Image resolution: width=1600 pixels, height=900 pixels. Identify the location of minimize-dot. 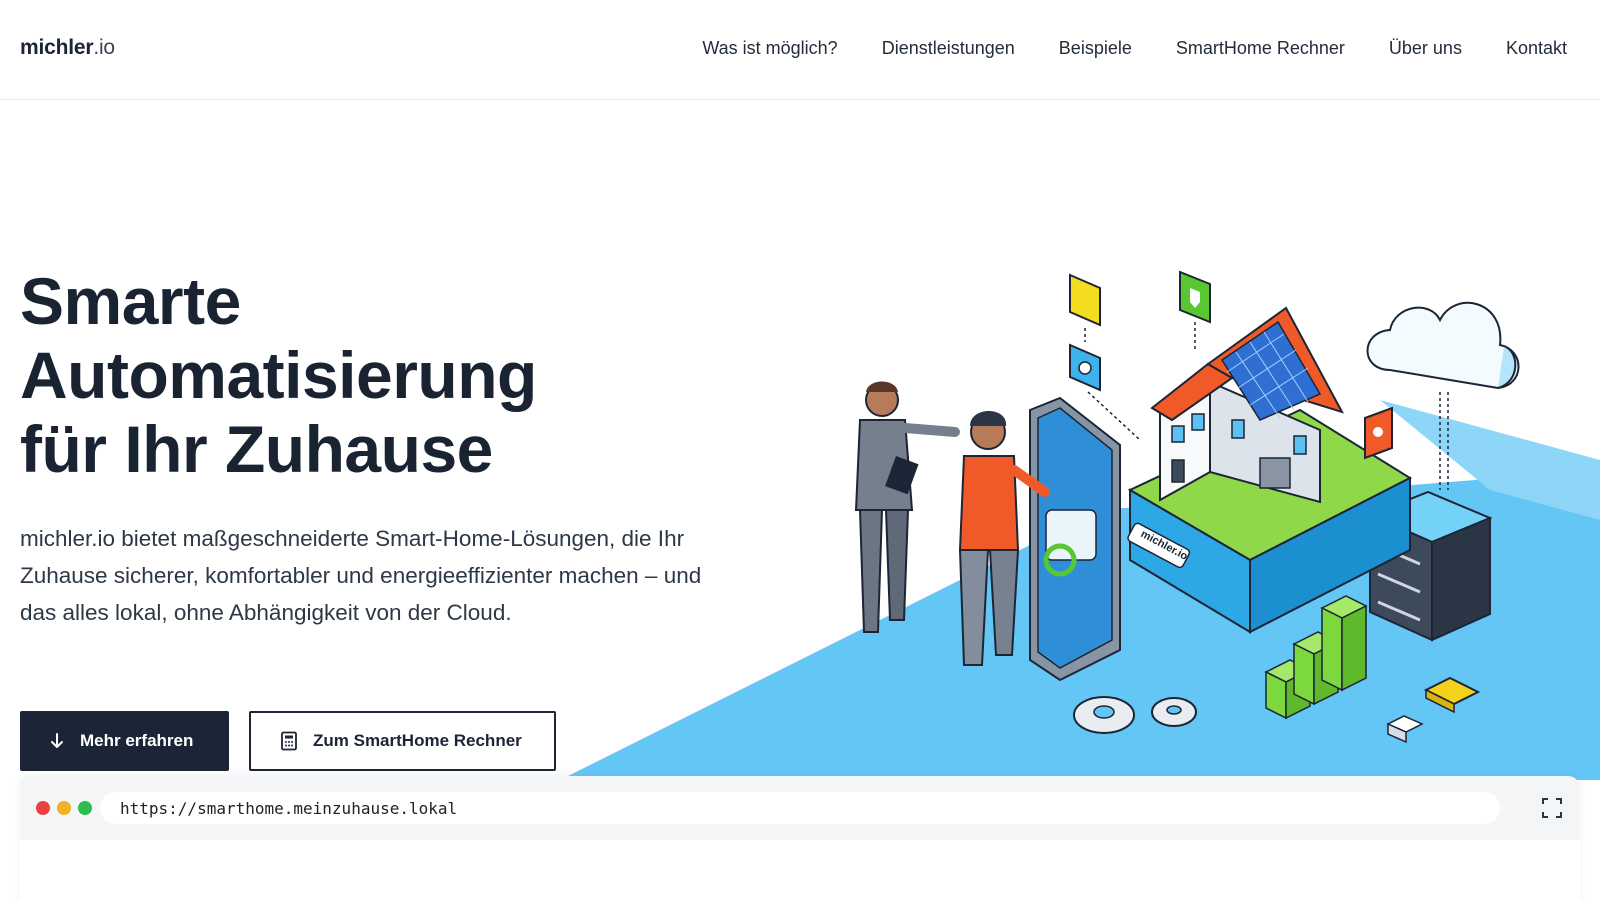
(64, 808).